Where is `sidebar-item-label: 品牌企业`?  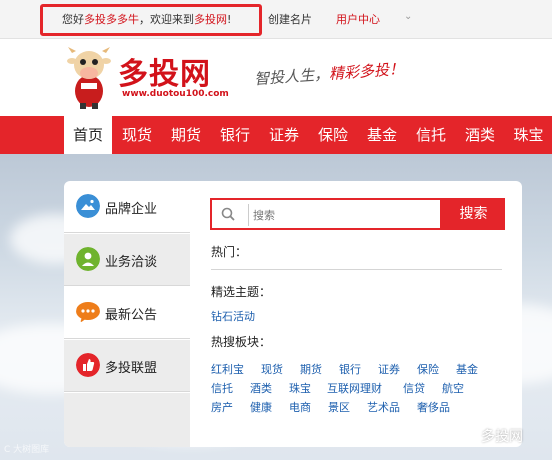 sidebar-item-label: 品牌企业 is located at coordinates (131, 209).